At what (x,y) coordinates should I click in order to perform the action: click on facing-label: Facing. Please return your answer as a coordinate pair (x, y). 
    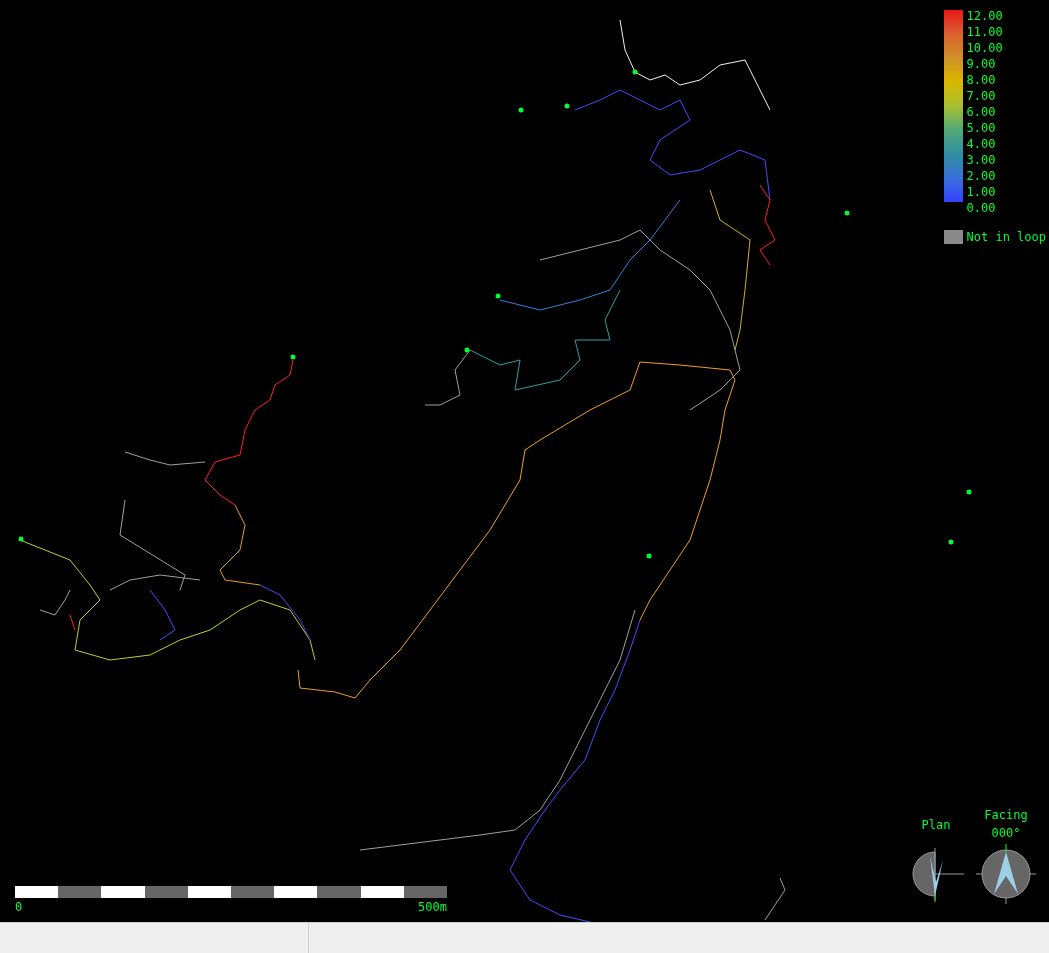
    Looking at the image, I should click on (1006, 815).